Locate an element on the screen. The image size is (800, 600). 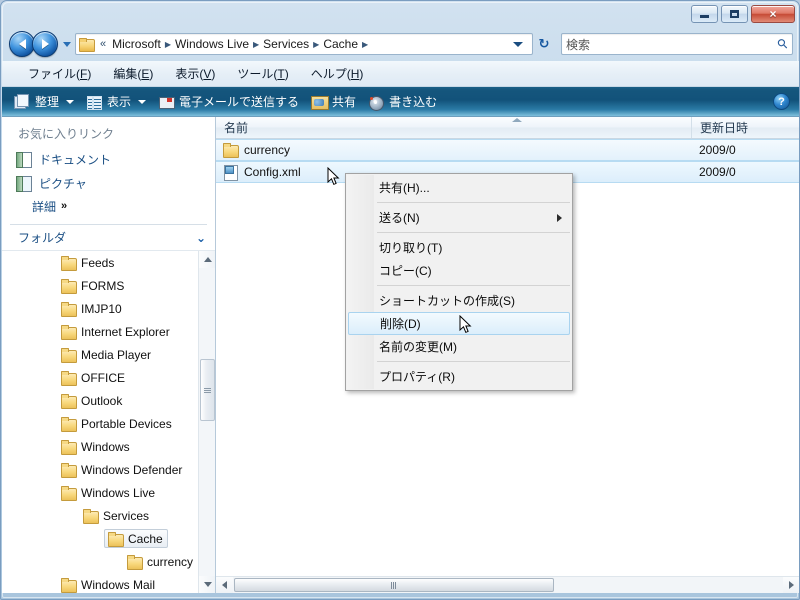
breadcrumb-services: Services is located at coordinates (286, 44).